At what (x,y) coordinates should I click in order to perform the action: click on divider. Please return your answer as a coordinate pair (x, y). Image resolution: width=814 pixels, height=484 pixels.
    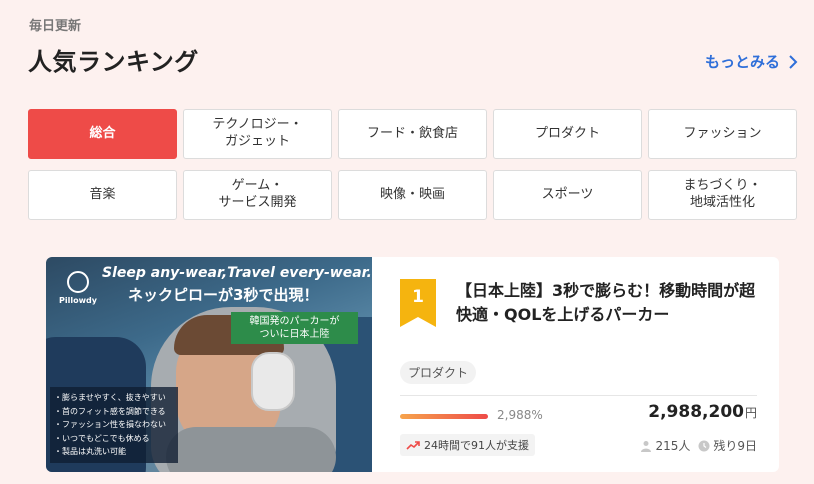
    Looking at the image, I should click on (578, 395).